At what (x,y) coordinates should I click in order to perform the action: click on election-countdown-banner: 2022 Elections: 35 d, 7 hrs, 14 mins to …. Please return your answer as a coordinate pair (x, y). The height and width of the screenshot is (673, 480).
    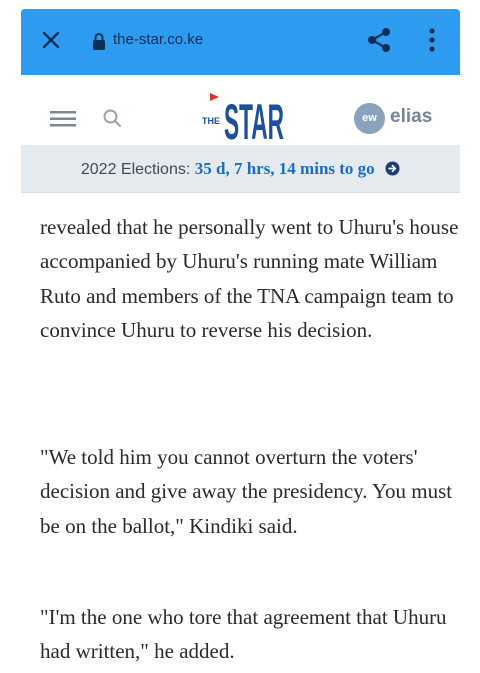
    Looking at the image, I should click on (240, 169).